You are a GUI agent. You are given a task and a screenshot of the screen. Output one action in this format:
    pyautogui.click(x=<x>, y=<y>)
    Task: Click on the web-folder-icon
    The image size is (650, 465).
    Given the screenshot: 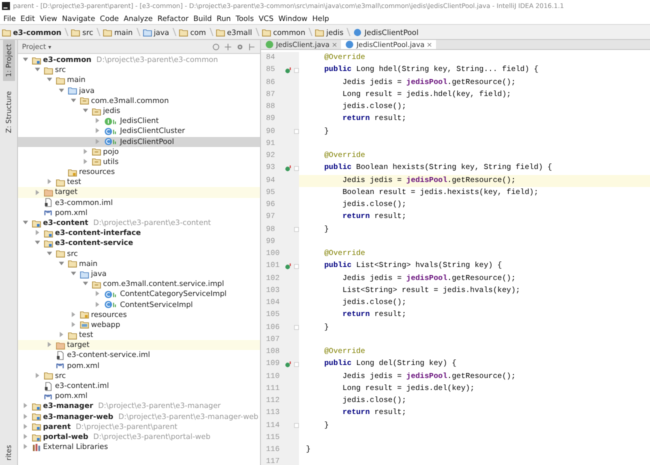 What is the action you would take?
    pyautogui.click(x=84, y=325)
    